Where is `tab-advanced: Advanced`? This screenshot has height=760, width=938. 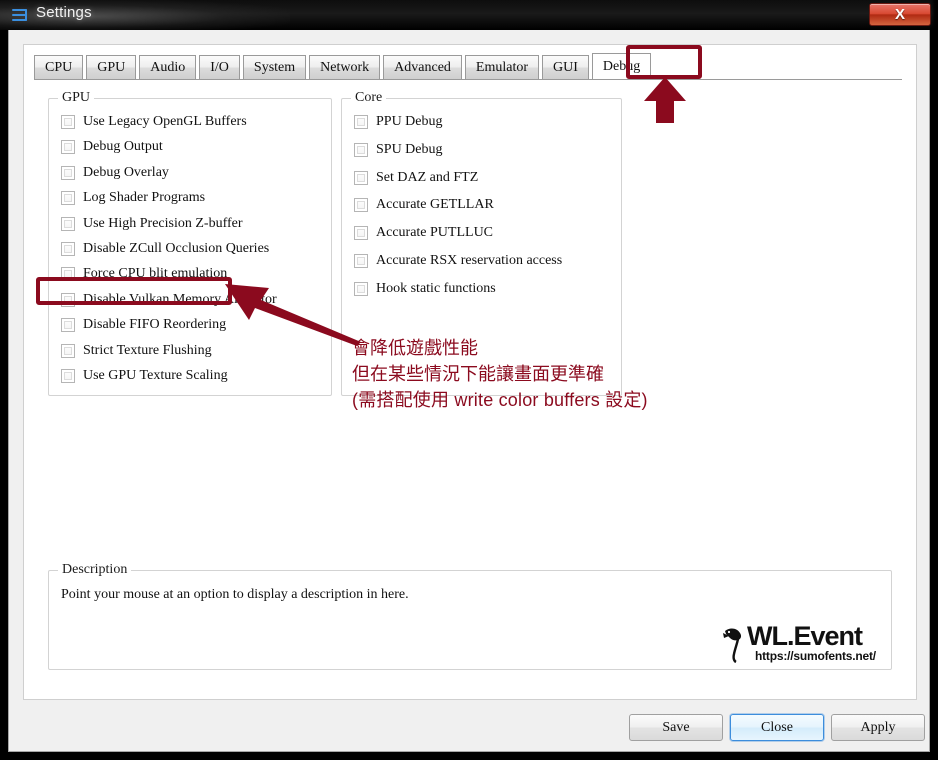 tab-advanced: Advanced is located at coordinates (422, 67).